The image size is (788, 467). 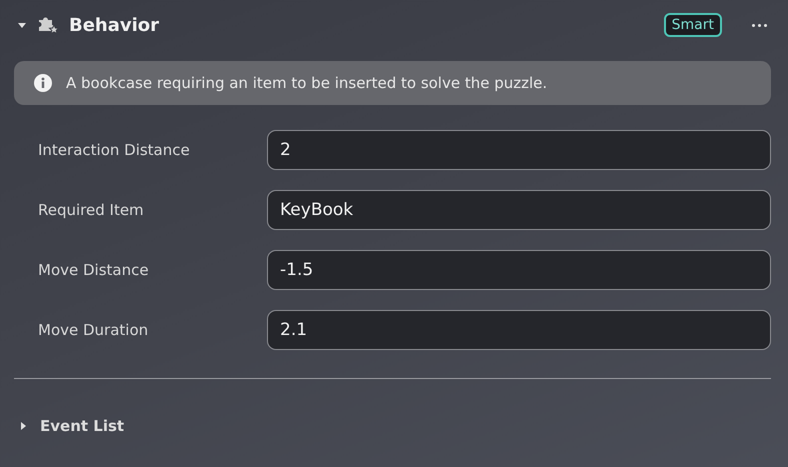 What do you see at coordinates (519, 150) in the screenshot?
I see `input-field: 2` at bounding box center [519, 150].